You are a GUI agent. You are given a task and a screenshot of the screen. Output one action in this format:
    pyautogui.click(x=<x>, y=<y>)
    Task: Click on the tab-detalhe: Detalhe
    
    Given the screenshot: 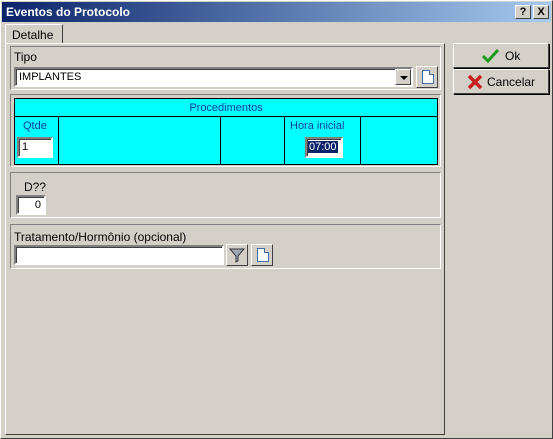 What is the action you would take?
    pyautogui.click(x=34, y=34)
    